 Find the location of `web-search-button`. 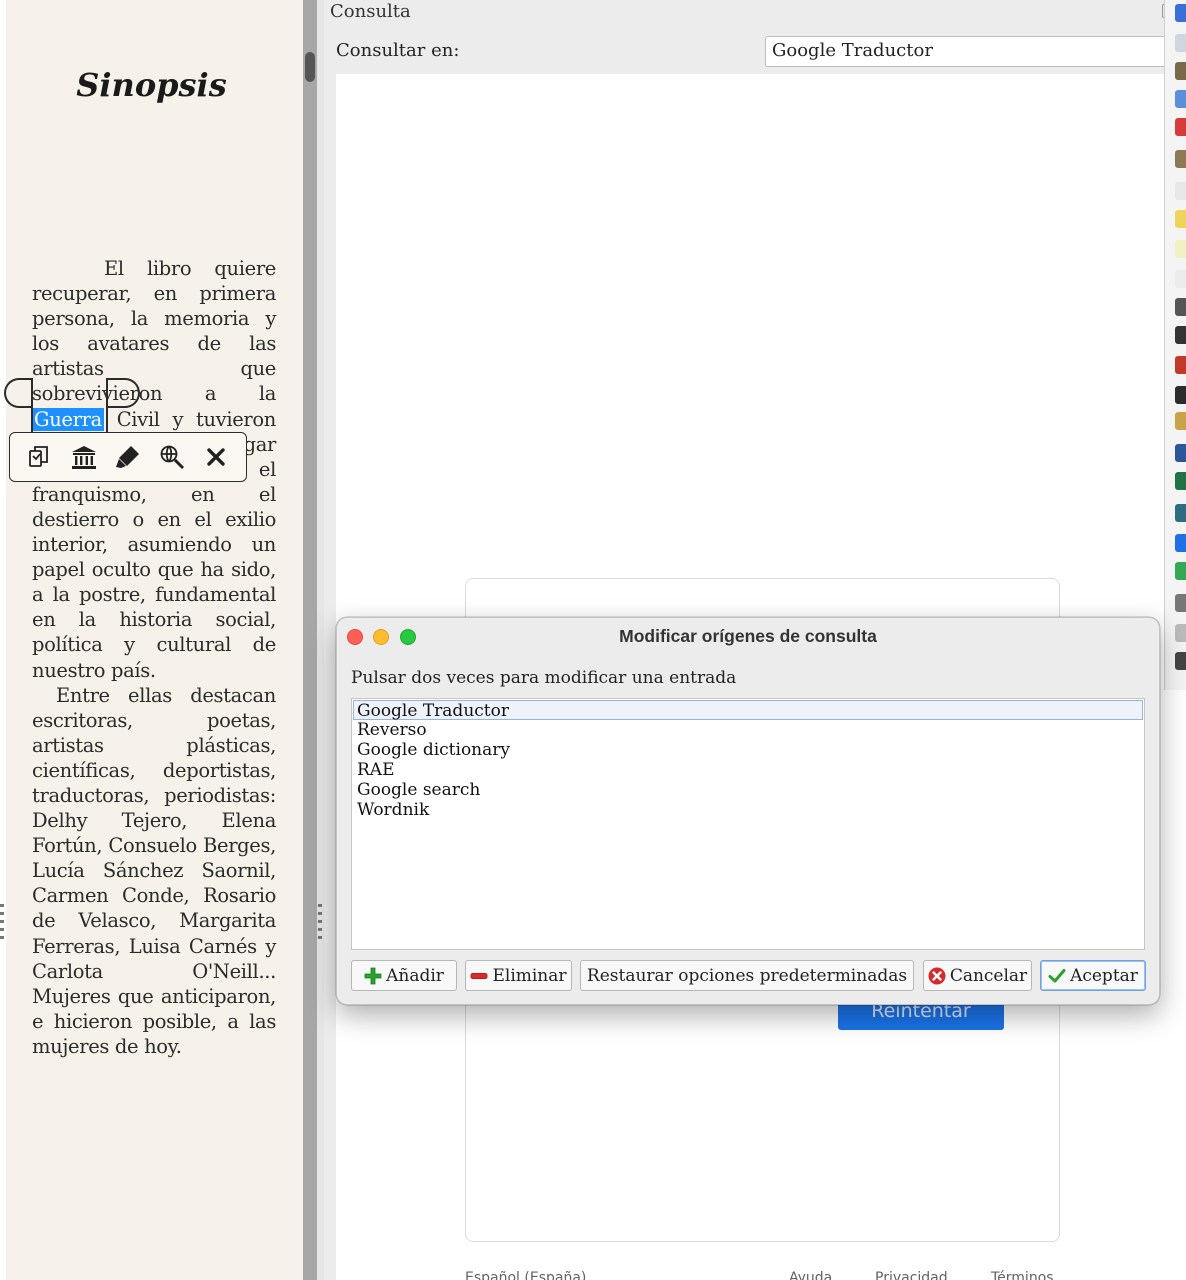

web-search-button is located at coordinates (172, 457).